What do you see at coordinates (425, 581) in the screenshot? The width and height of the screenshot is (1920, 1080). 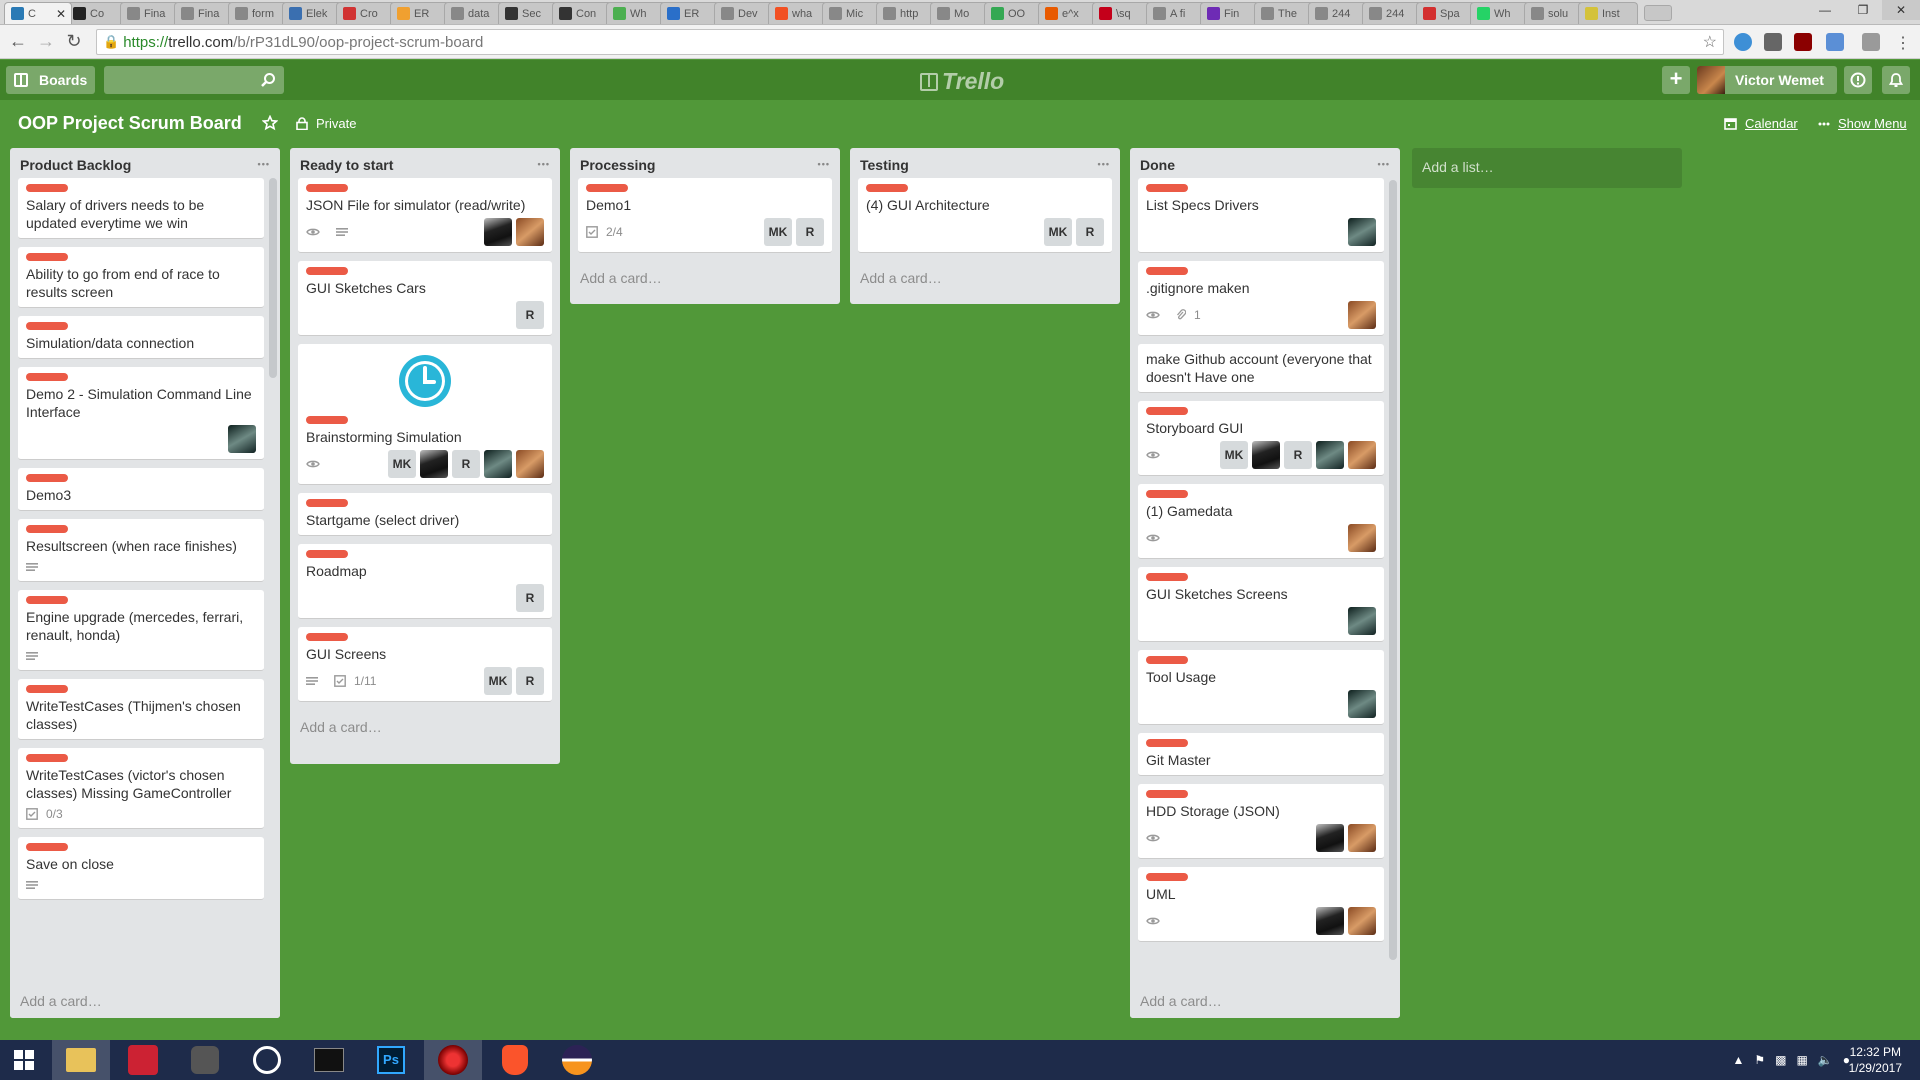 I see `card: Roadmap R` at bounding box center [425, 581].